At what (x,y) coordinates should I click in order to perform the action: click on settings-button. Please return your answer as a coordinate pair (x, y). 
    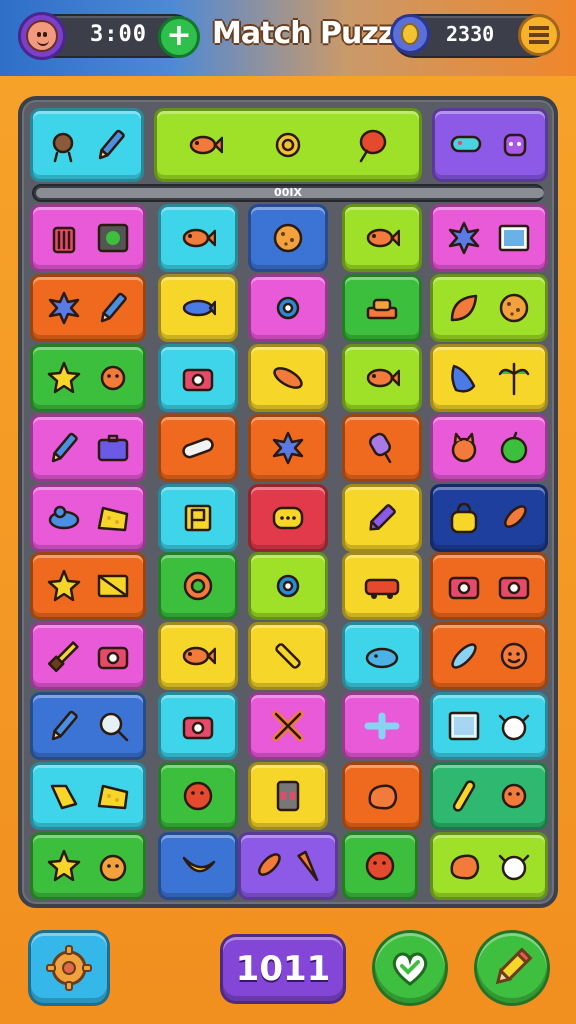
    Looking at the image, I should click on (69, 968).